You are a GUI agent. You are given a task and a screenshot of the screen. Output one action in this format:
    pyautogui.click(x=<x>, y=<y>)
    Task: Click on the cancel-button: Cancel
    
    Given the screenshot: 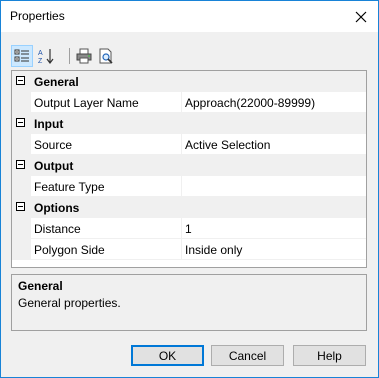 What is the action you would take?
    pyautogui.click(x=247, y=355)
    